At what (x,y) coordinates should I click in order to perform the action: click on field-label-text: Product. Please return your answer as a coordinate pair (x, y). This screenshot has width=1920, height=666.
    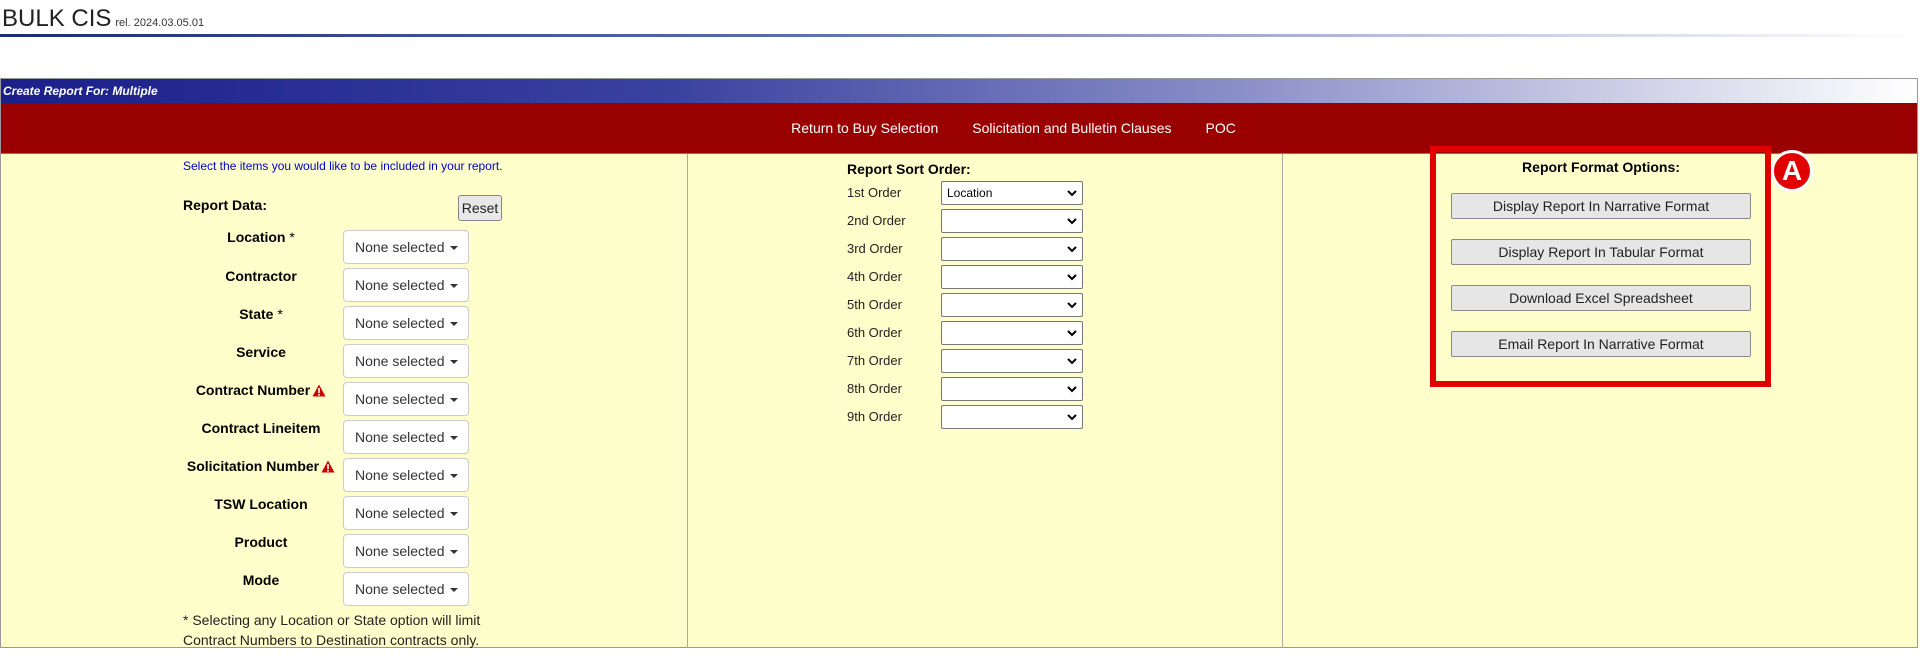
    Looking at the image, I should click on (261, 542).